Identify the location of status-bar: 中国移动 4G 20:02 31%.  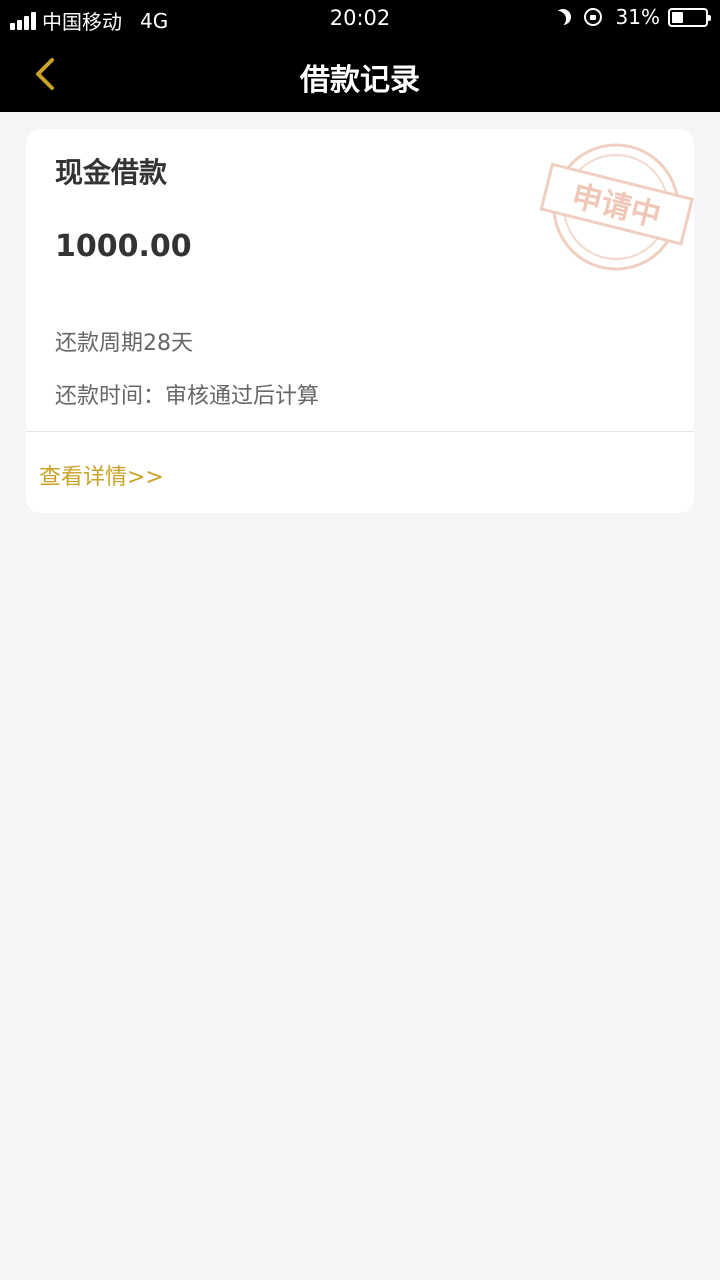
(360, 19).